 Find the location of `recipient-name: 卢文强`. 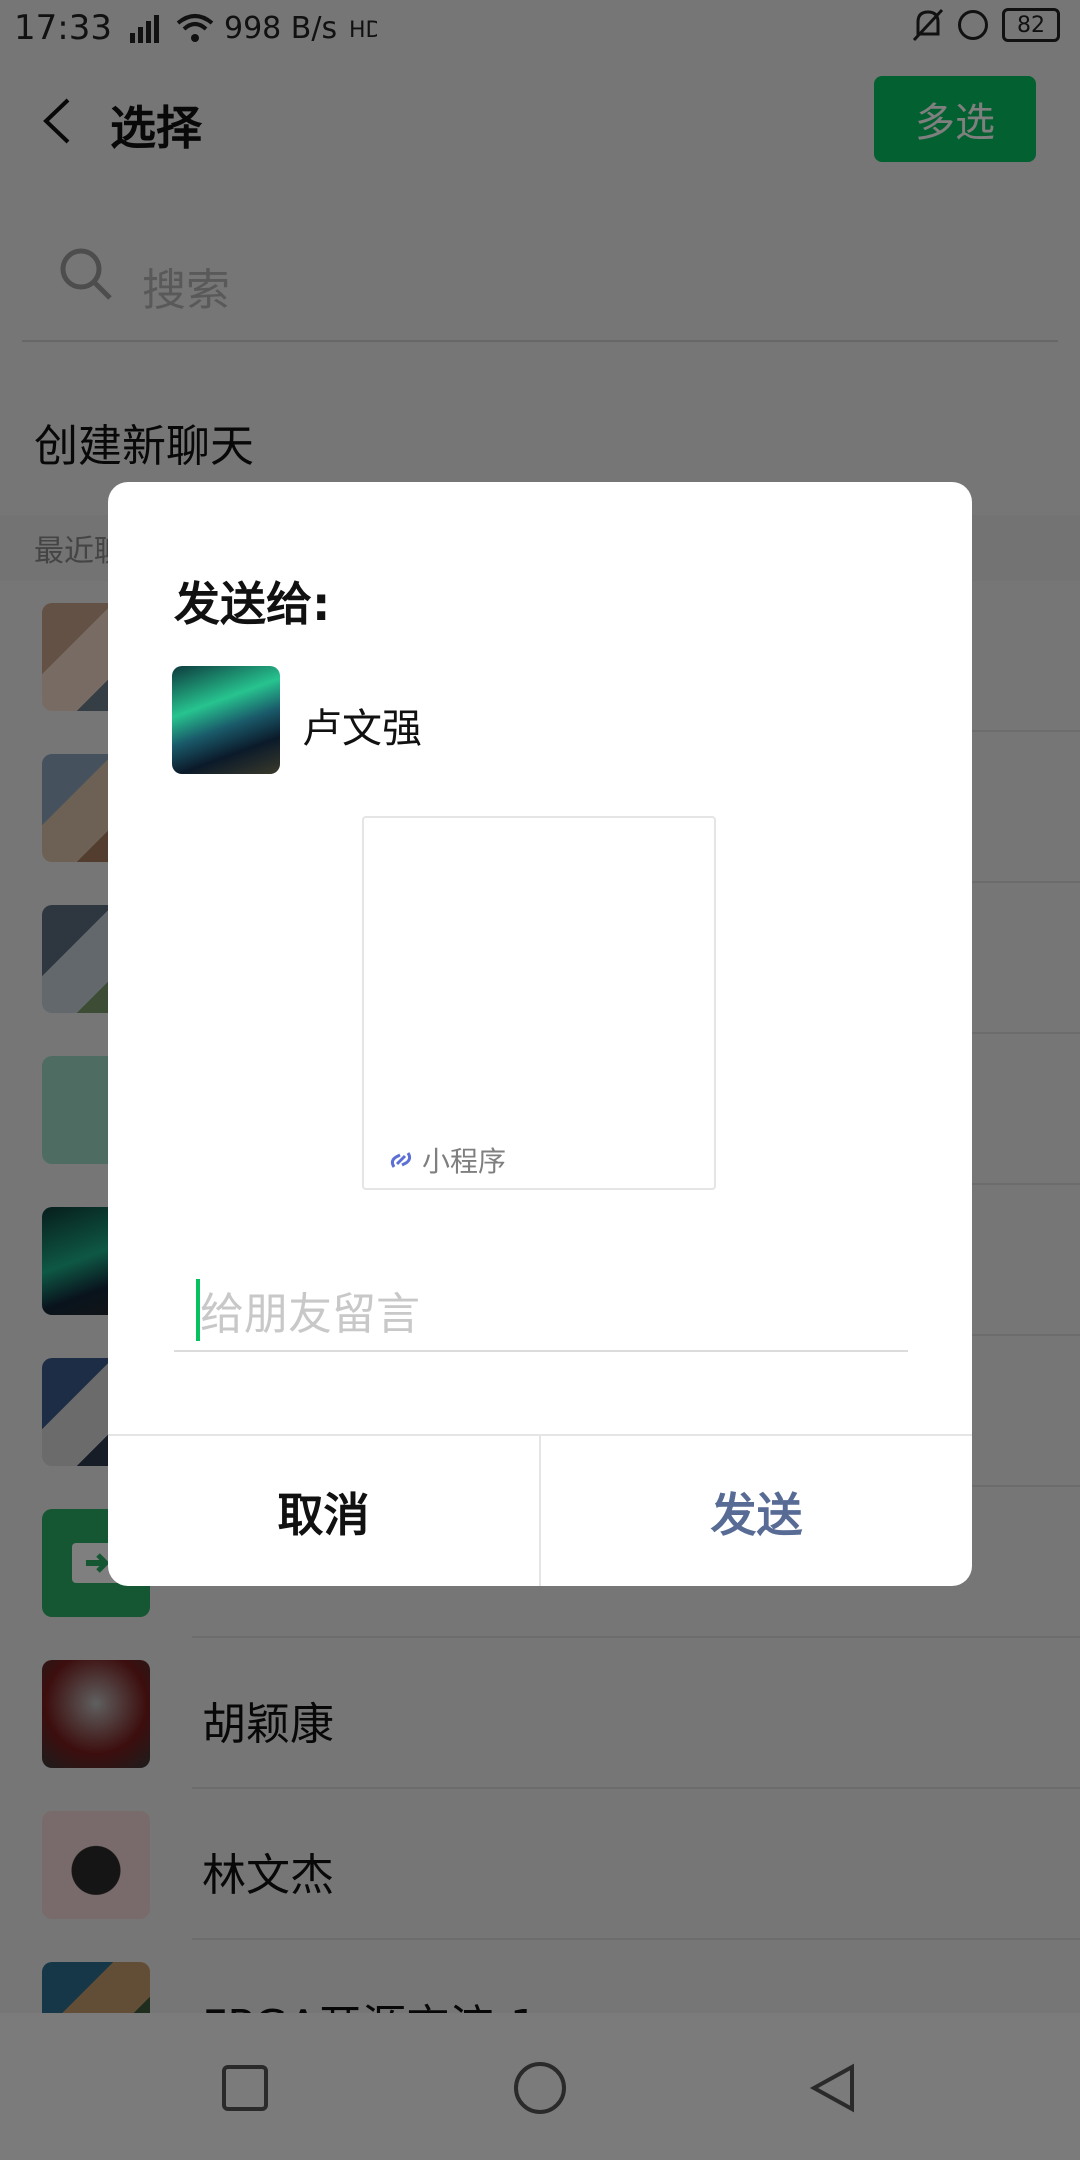

recipient-name: 卢文强 is located at coordinates (362, 729).